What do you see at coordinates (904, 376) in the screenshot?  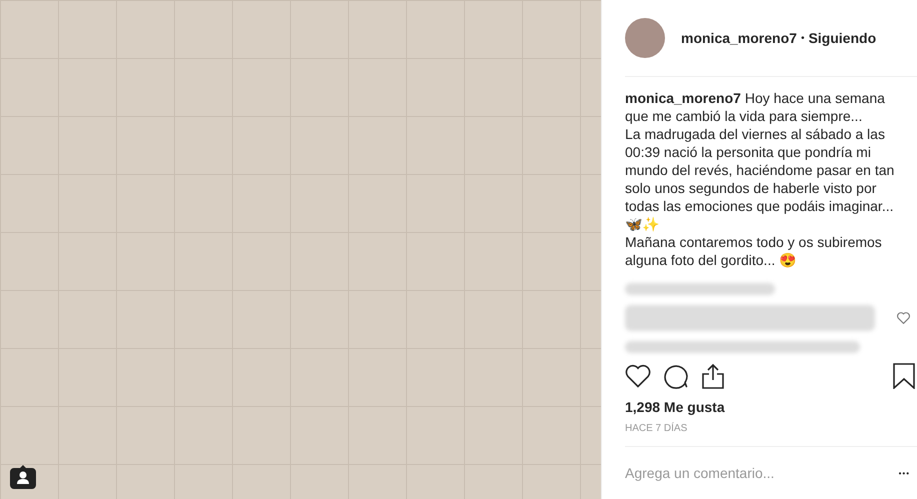 I see `bookmark-icon` at bounding box center [904, 376].